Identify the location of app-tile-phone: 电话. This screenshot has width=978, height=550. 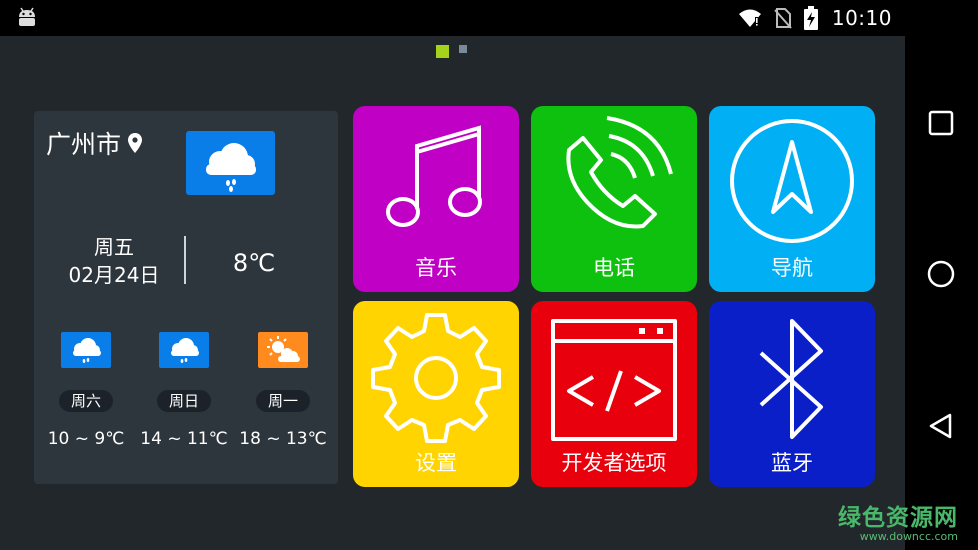
(614, 199).